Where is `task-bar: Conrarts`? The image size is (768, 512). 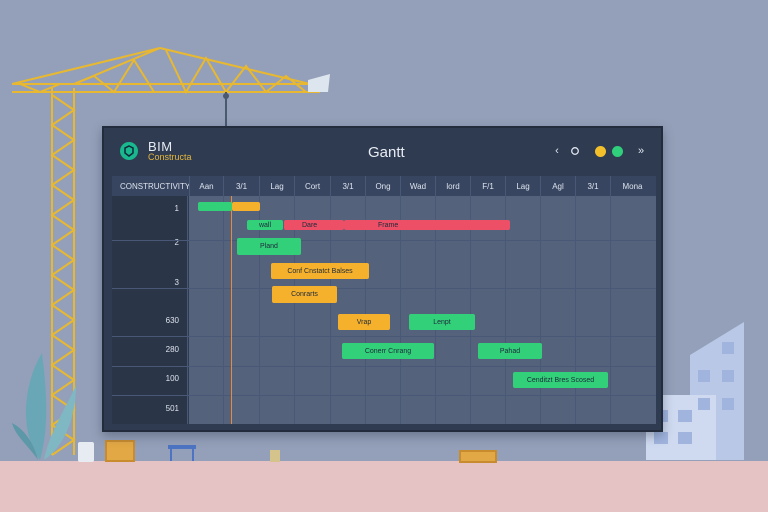
task-bar: Conrarts is located at coordinates (304, 294).